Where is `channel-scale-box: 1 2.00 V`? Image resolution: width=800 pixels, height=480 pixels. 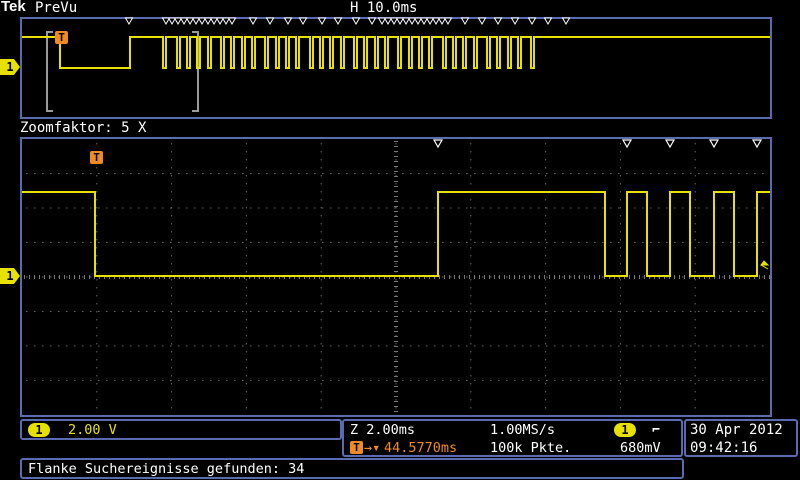 channel-scale-box: 1 2.00 V is located at coordinates (181, 429).